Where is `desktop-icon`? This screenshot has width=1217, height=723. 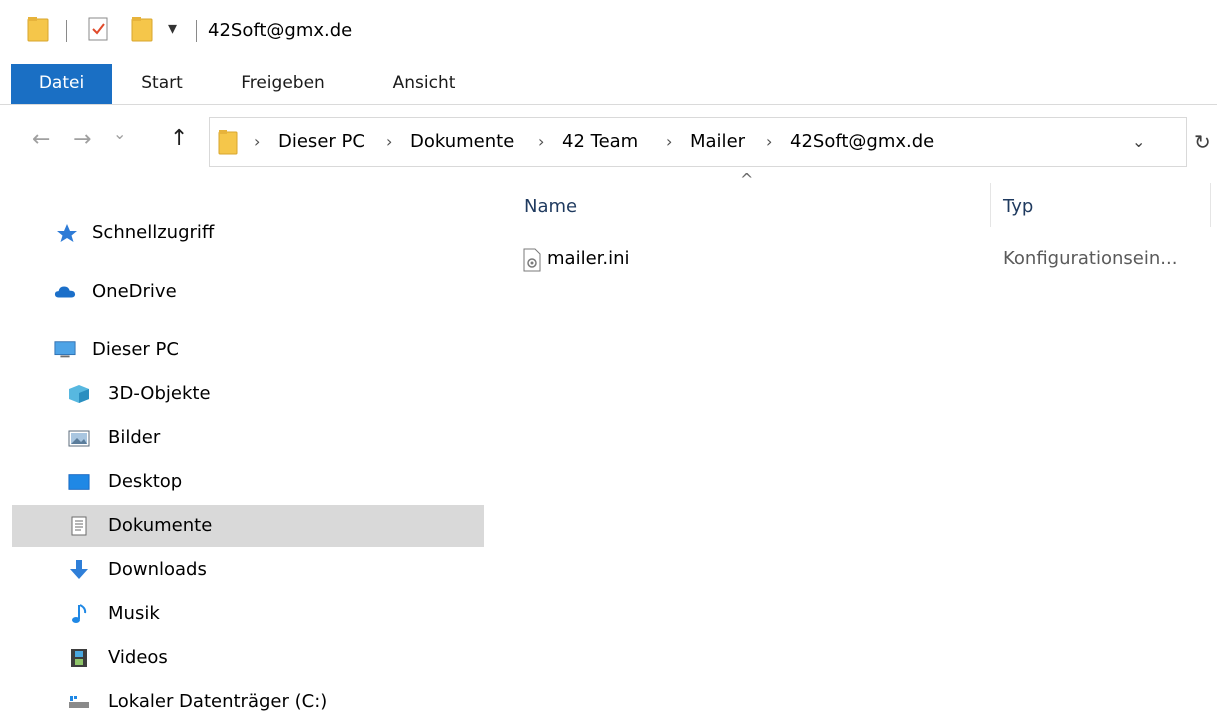 desktop-icon is located at coordinates (79, 482).